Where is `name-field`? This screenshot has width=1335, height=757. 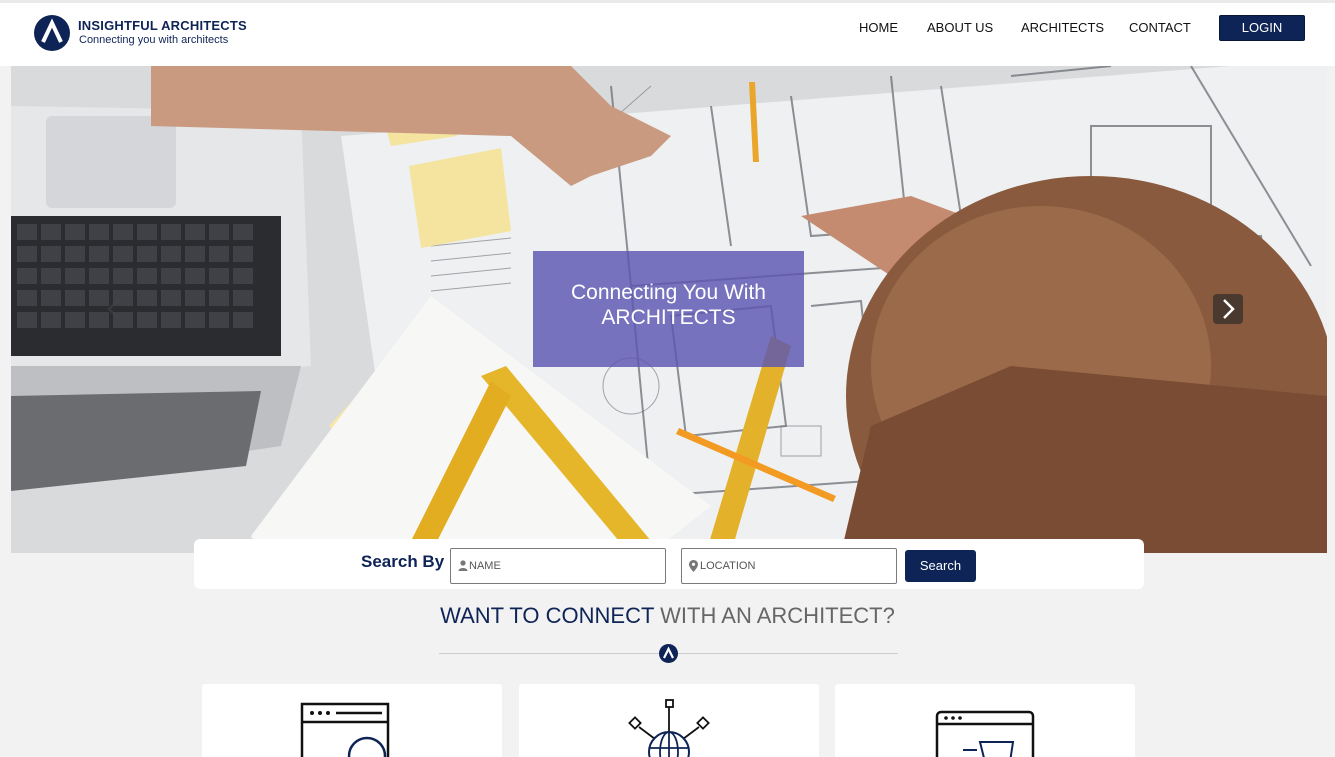 name-field is located at coordinates (558, 566).